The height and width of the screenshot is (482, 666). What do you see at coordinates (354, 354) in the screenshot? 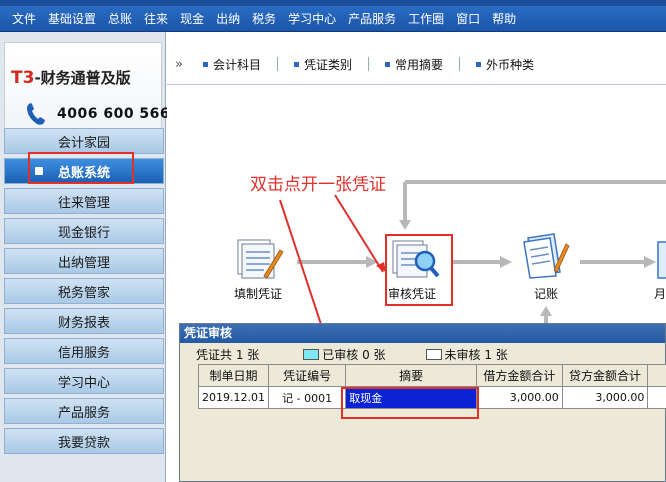
I see `reviewed-count: 已审核 0 张` at bounding box center [354, 354].